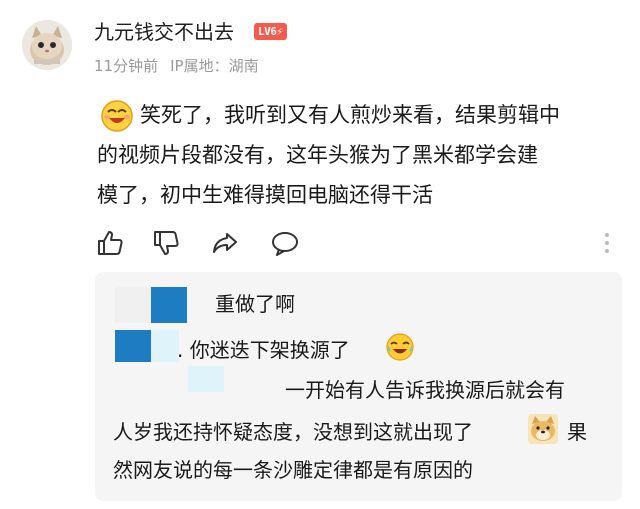  Describe the element at coordinates (126, 66) in the screenshot. I see `time-ago: 11分钟前` at that location.